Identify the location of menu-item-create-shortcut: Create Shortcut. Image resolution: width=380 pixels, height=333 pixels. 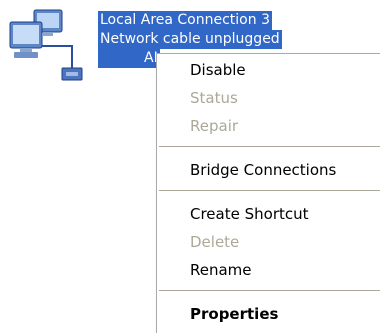
(249, 214).